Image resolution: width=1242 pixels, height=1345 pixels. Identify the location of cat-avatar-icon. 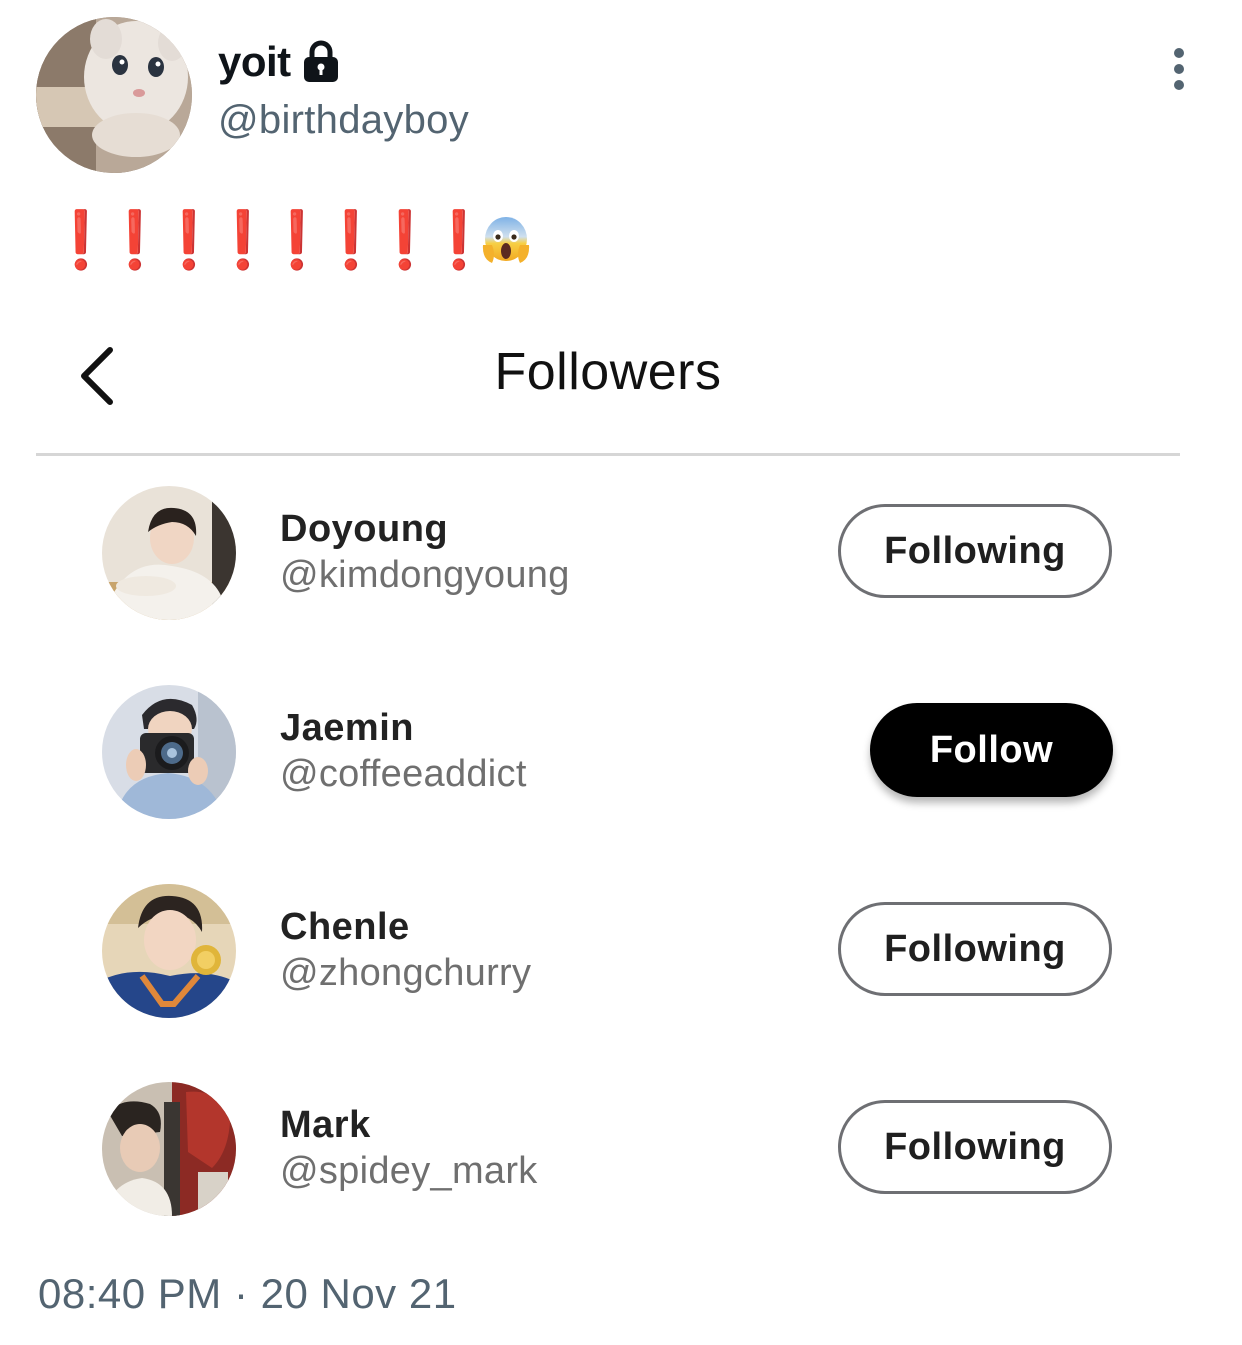
(114, 95).